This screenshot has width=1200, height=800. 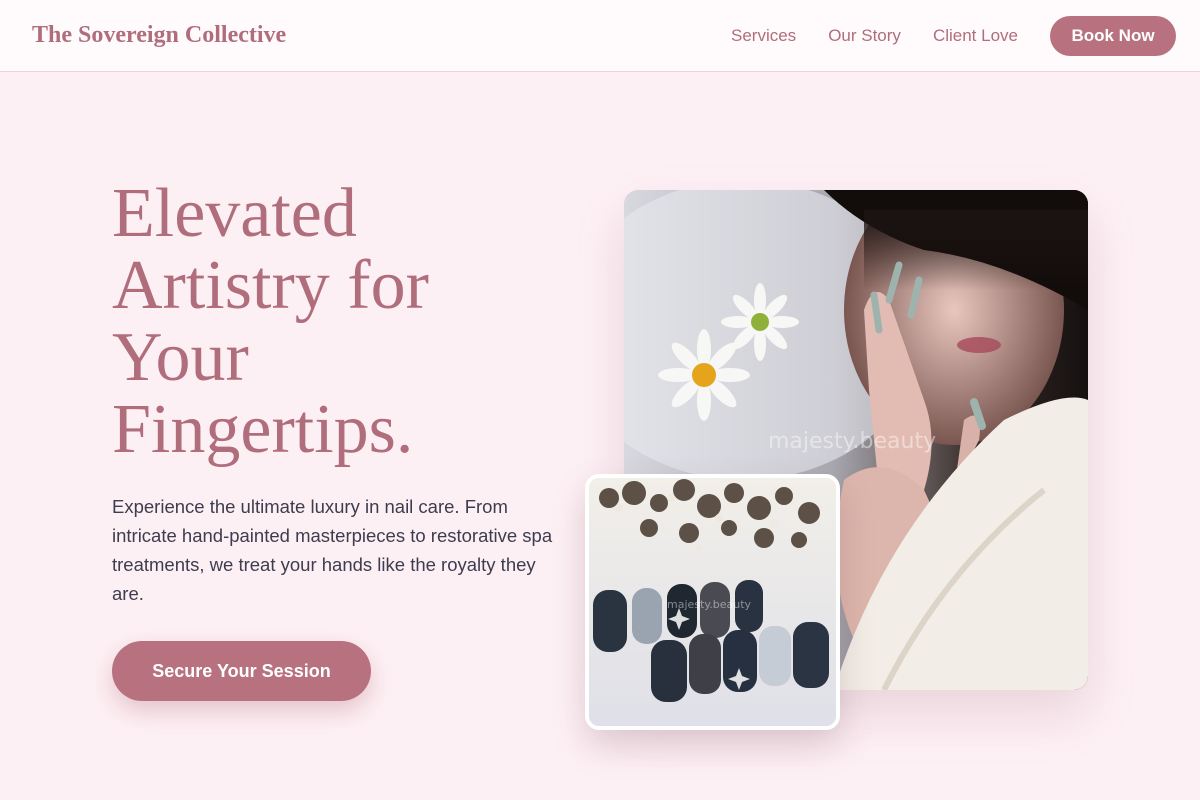 I want to click on hero-title-line: Elevated, so click(x=234, y=213).